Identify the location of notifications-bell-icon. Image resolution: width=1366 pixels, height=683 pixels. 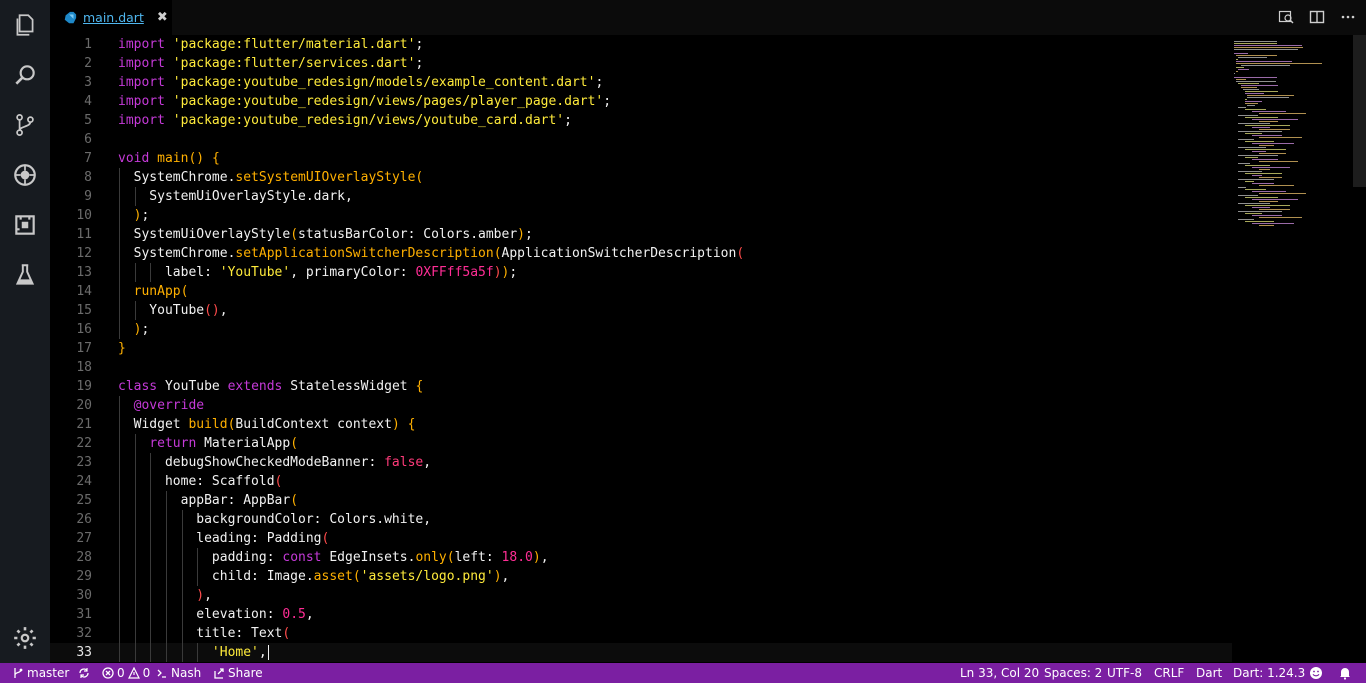
(1345, 673).